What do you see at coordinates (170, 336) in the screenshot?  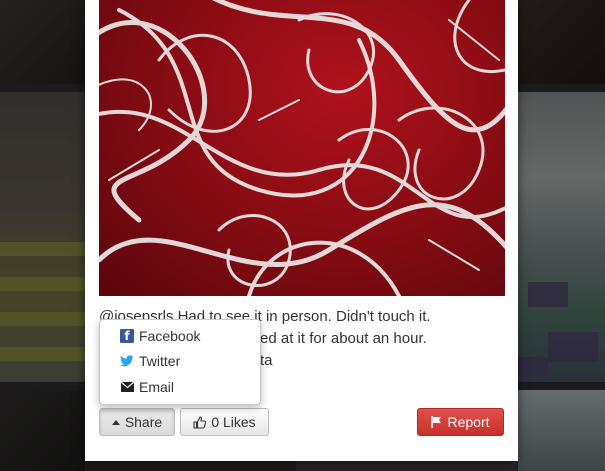 I see `share-facebook-label: Facebook` at bounding box center [170, 336].